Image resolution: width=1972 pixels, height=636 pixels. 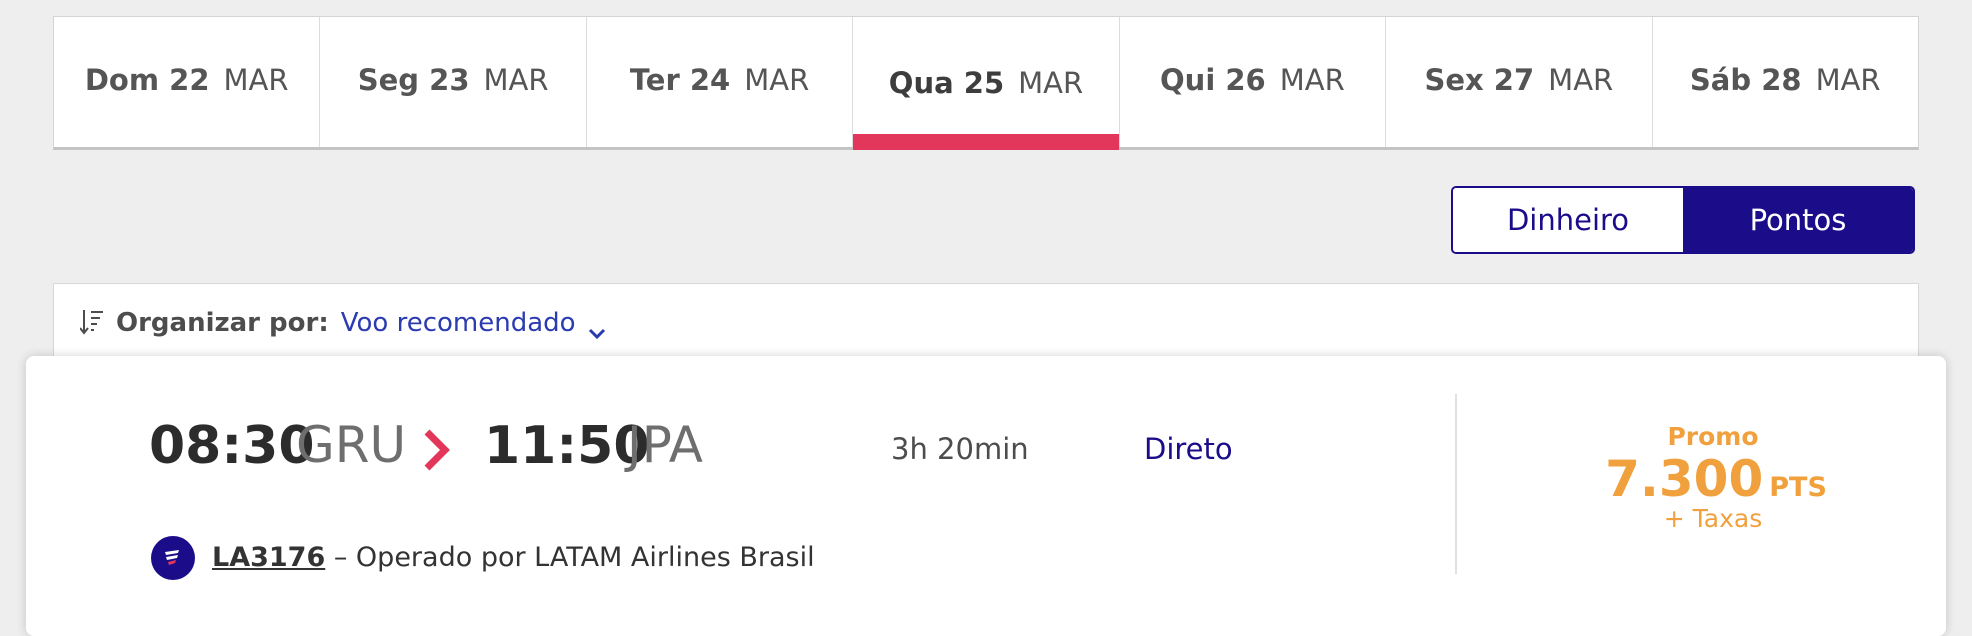 I want to click on date-tab-day: Ter 24, so click(x=680, y=80).